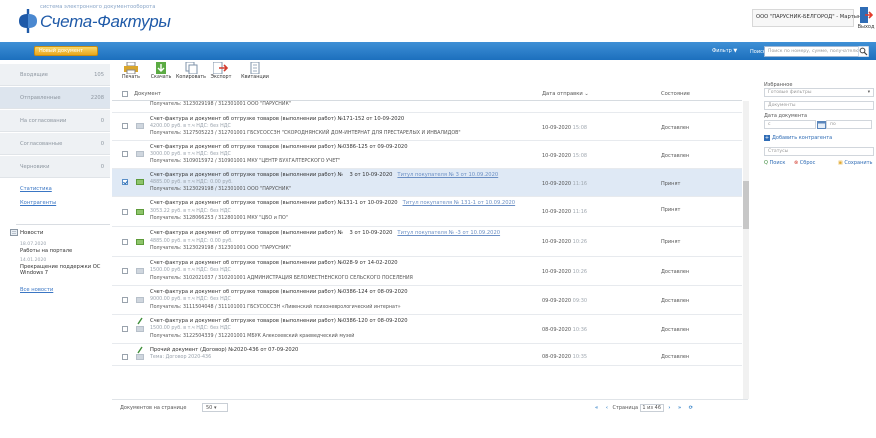 The image size is (876, 438). What do you see at coordinates (55, 75) in the screenshot?
I see `sidebar-item-inbox: Входящие 105` at bounding box center [55, 75].